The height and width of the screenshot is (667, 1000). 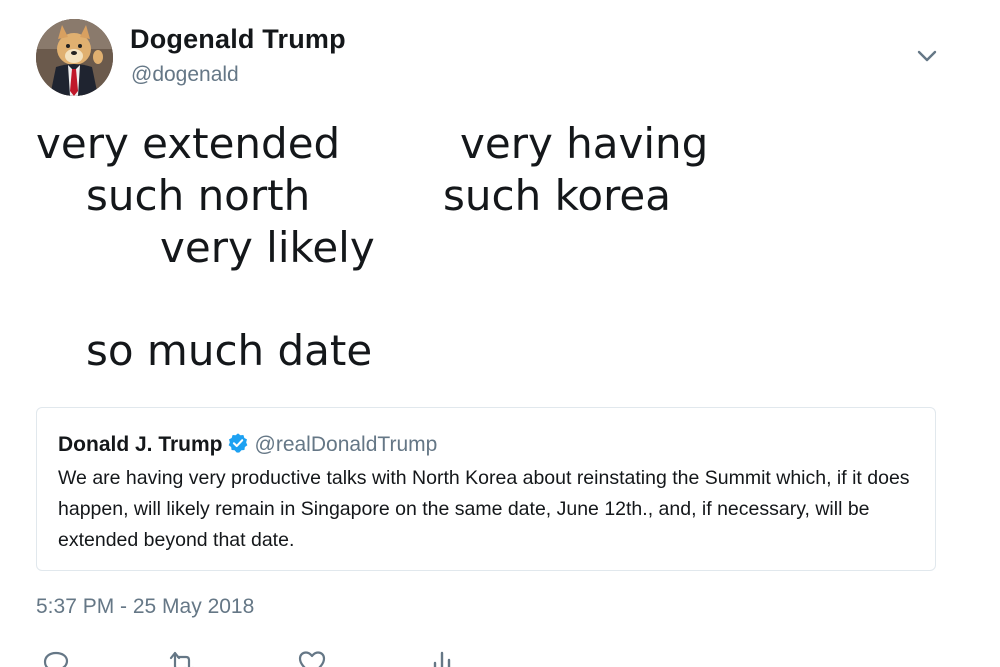 I want to click on tweet-text-line: very having, so click(x=584, y=143).